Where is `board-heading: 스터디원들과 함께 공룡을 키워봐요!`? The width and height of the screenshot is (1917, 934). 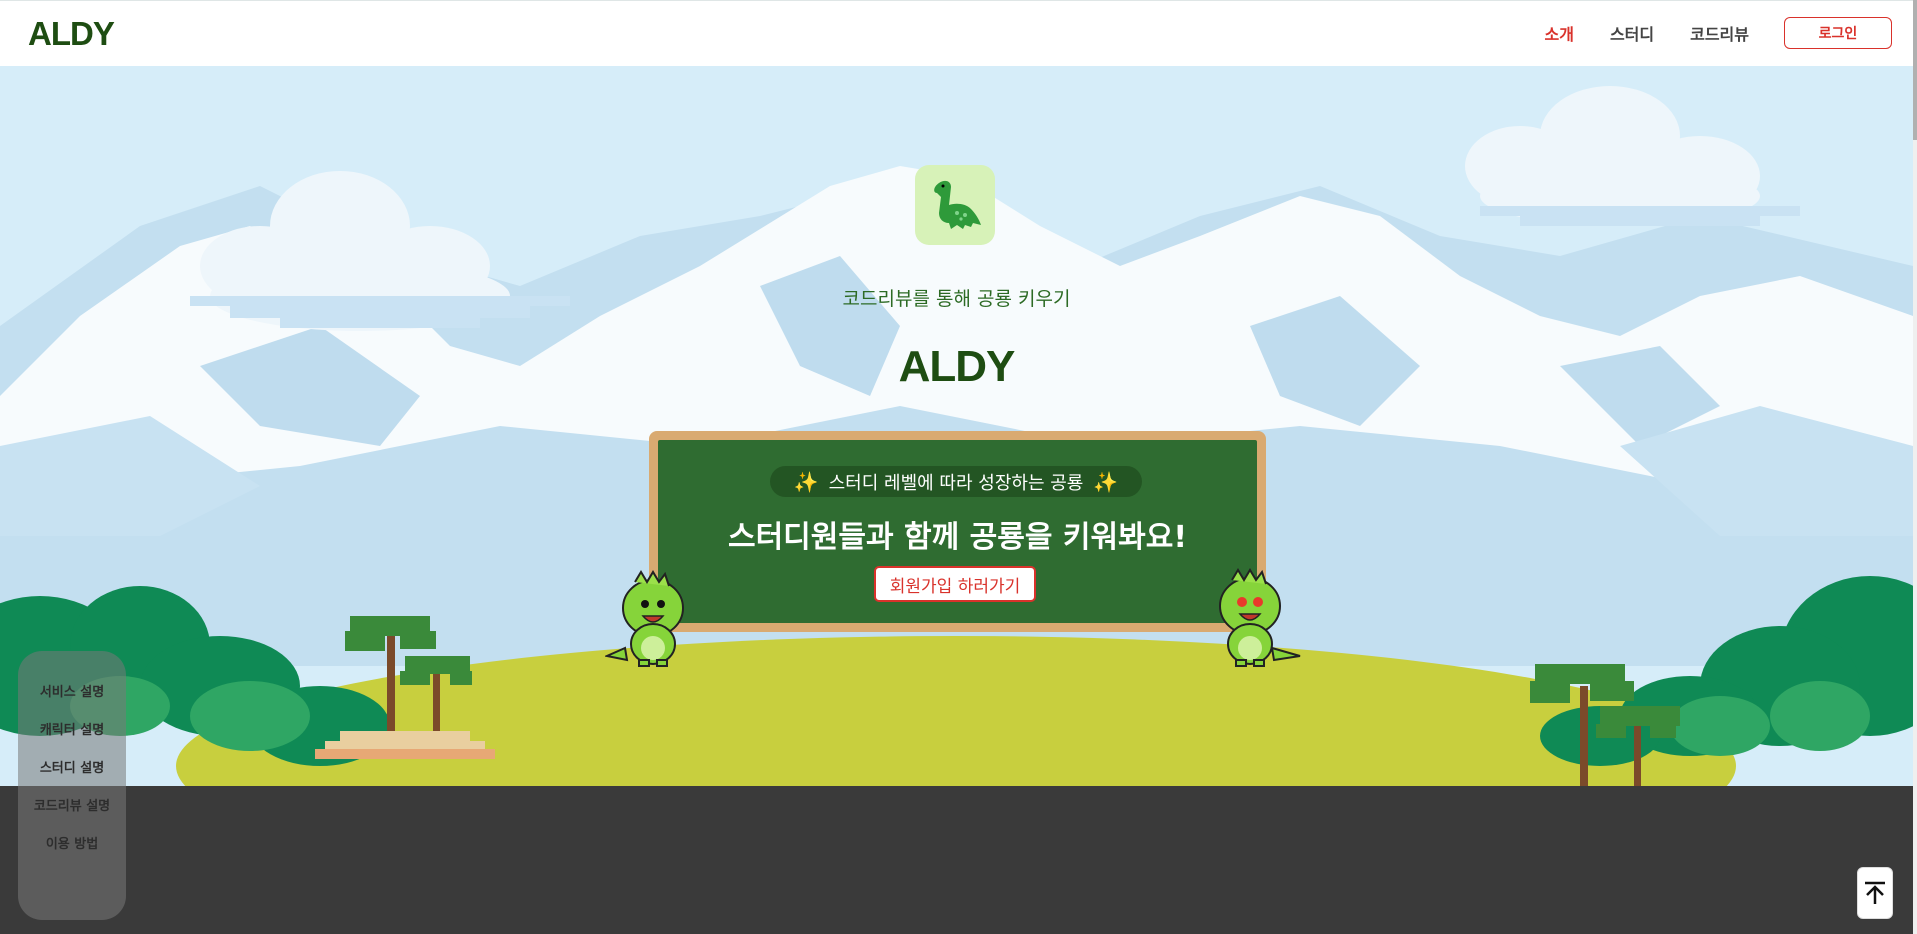
board-heading: 스터디원들과 함께 공룡을 키워봐요! is located at coordinates (957, 537).